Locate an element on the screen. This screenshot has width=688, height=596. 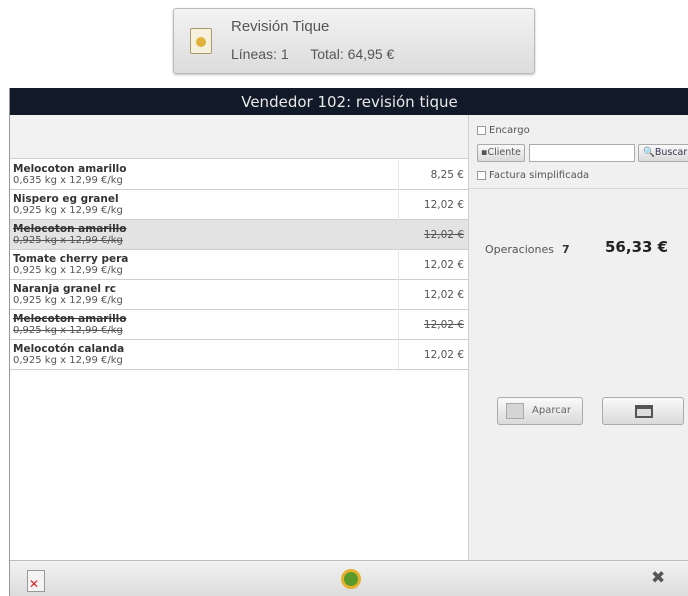
factura-simplificada-checkbox: Factura simplificada is located at coordinates (533, 175).